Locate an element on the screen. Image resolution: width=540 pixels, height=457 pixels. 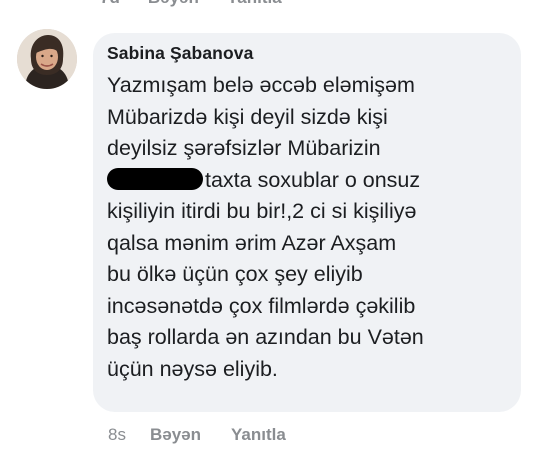
comment-line: incəsənətdə çox filmlərdə çəkilib is located at coordinates (261, 305).